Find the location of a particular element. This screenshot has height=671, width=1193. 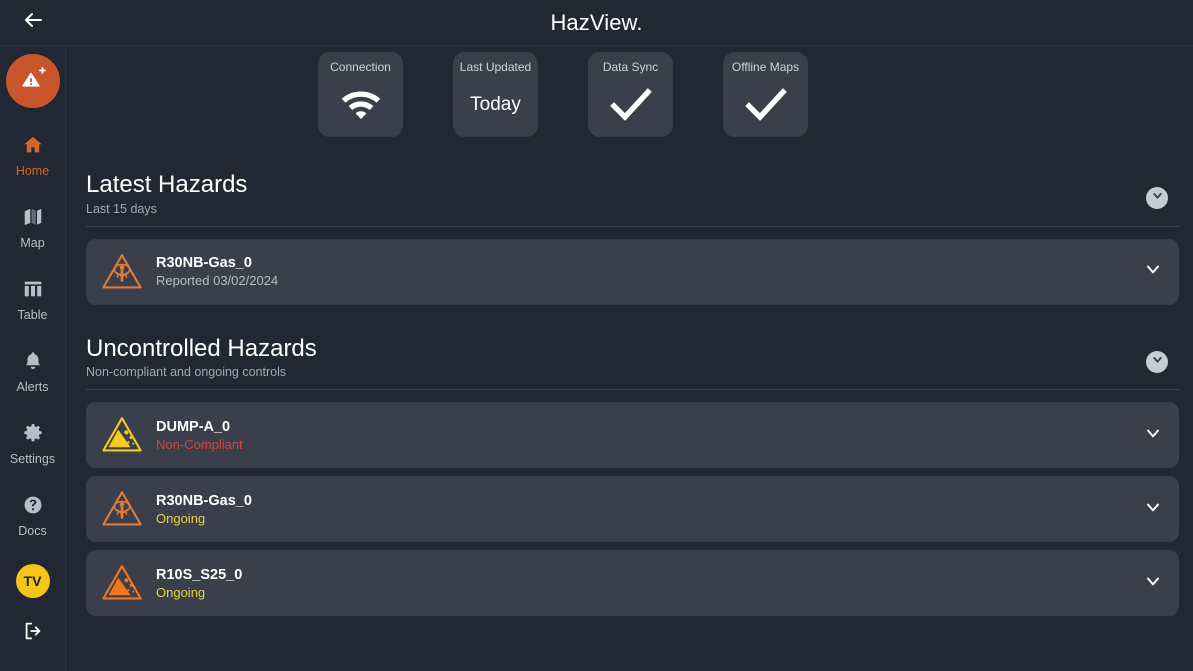

table-row: R30NB-Gas_0 Ongoing is located at coordinates (632, 509).